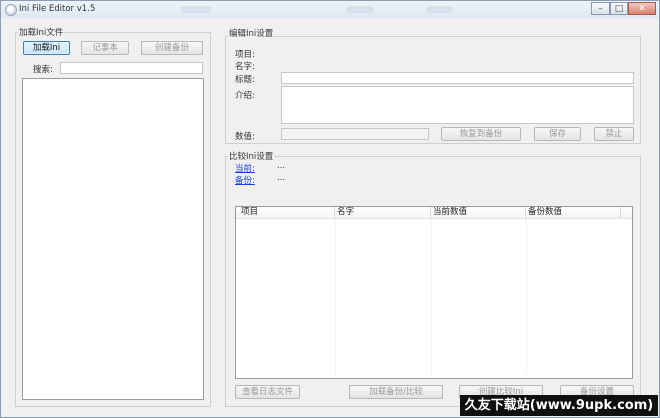  I want to click on column-header-backup-value: 备份数值, so click(573, 212).